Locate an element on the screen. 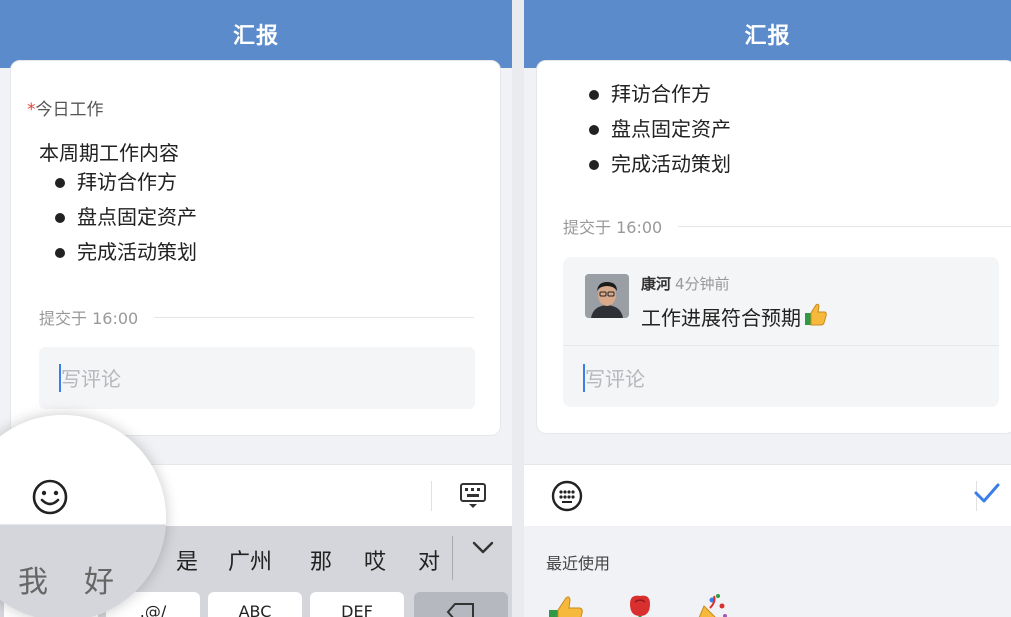  comment-author: 康河 is located at coordinates (656, 284).